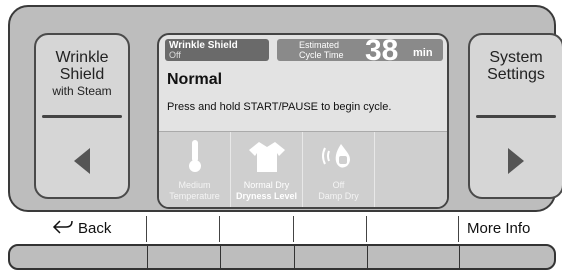  Describe the element at coordinates (330, 229) in the screenshot. I see `soft-key-4-label` at that location.